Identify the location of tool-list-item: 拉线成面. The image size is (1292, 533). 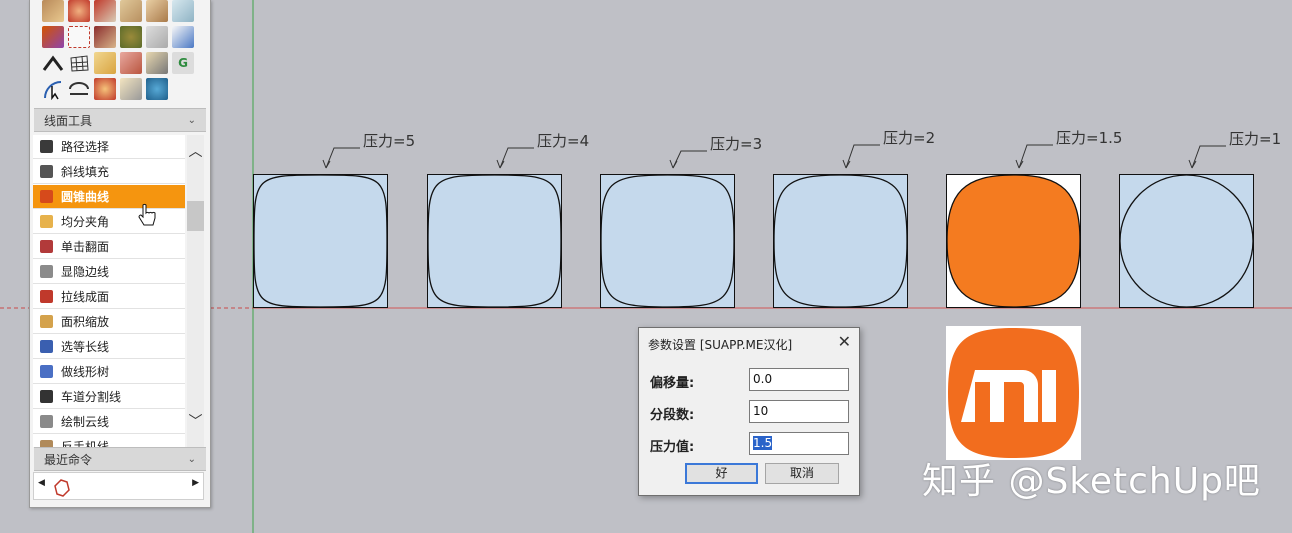
(109, 297).